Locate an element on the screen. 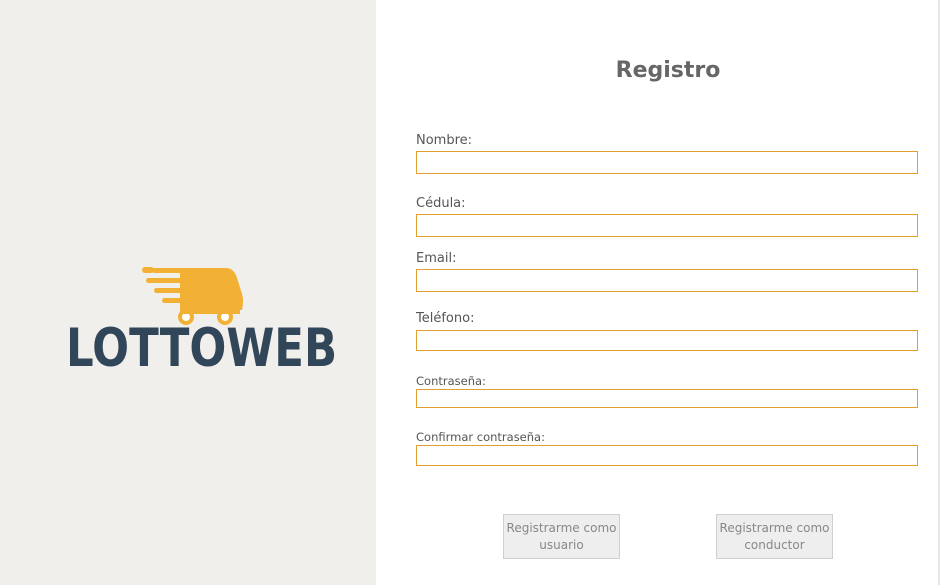  nombre-label: Nombre: is located at coordinates (444, 140).